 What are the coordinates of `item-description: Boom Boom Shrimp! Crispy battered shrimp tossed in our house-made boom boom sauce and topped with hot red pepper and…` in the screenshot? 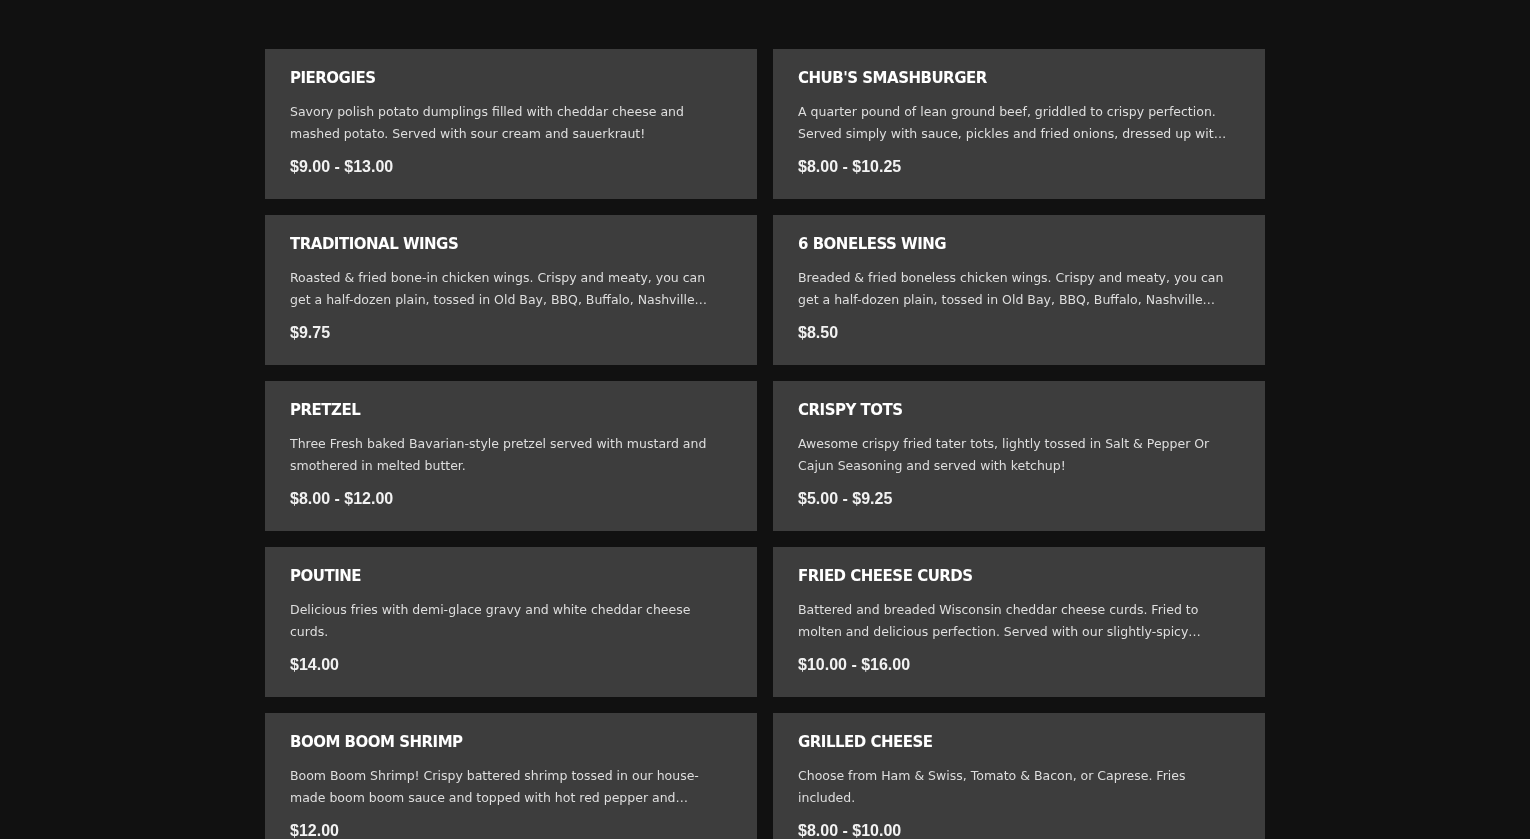 It's located at (495, 787).